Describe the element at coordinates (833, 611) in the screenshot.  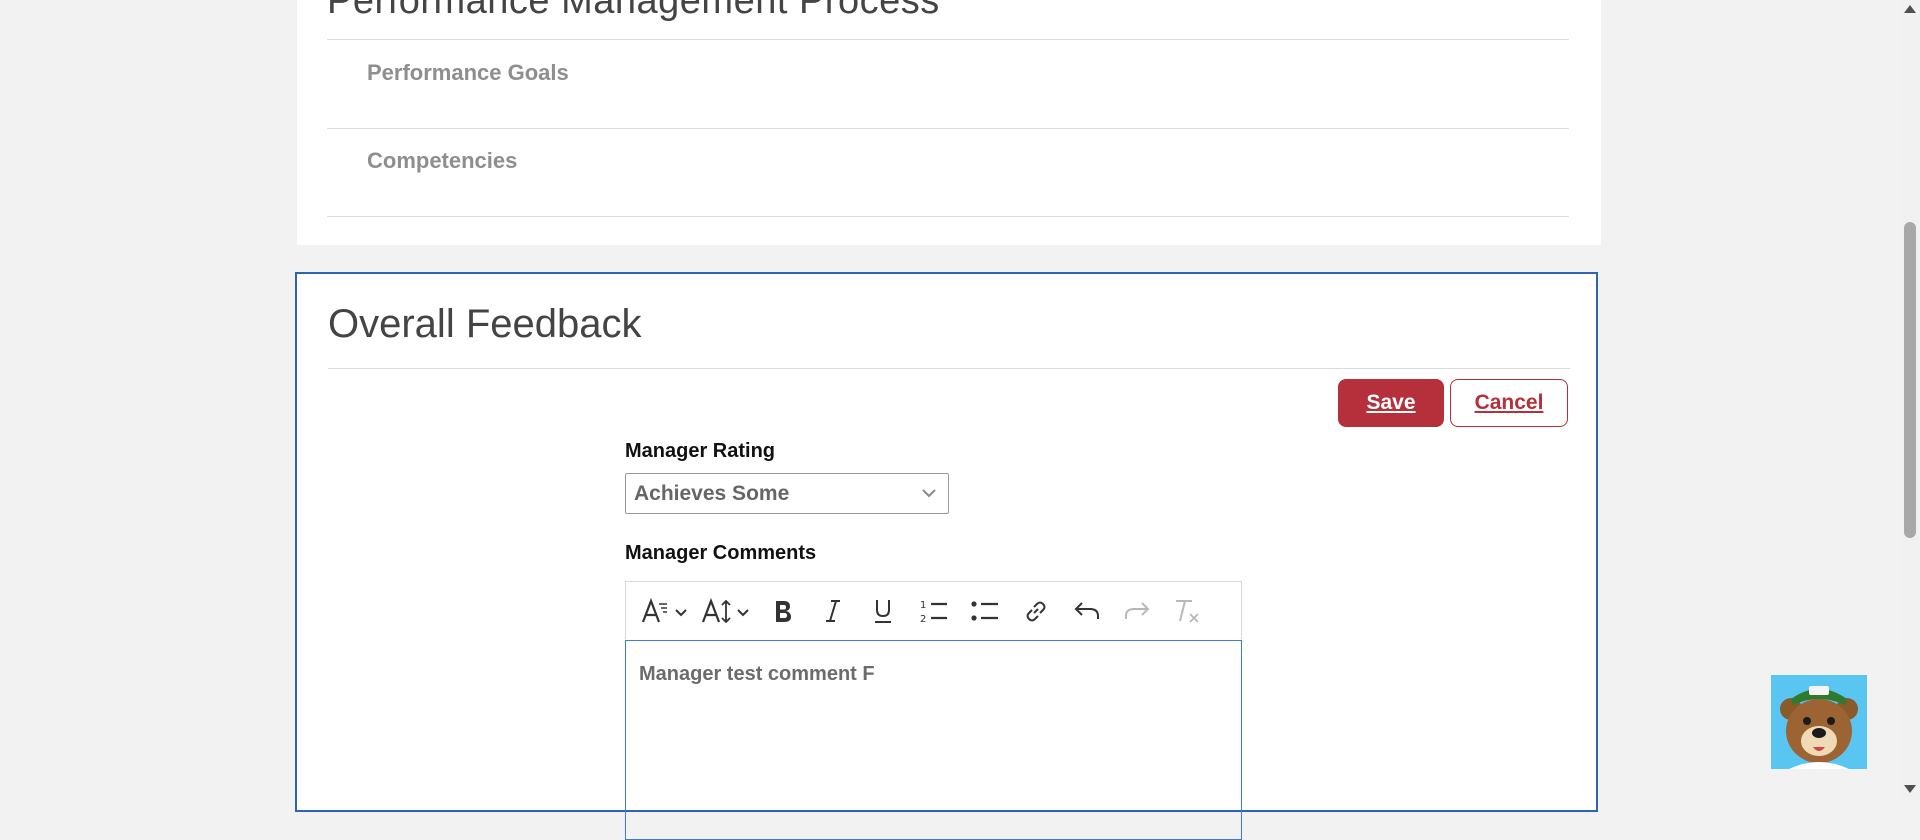
I see `italic-icon` at that location.